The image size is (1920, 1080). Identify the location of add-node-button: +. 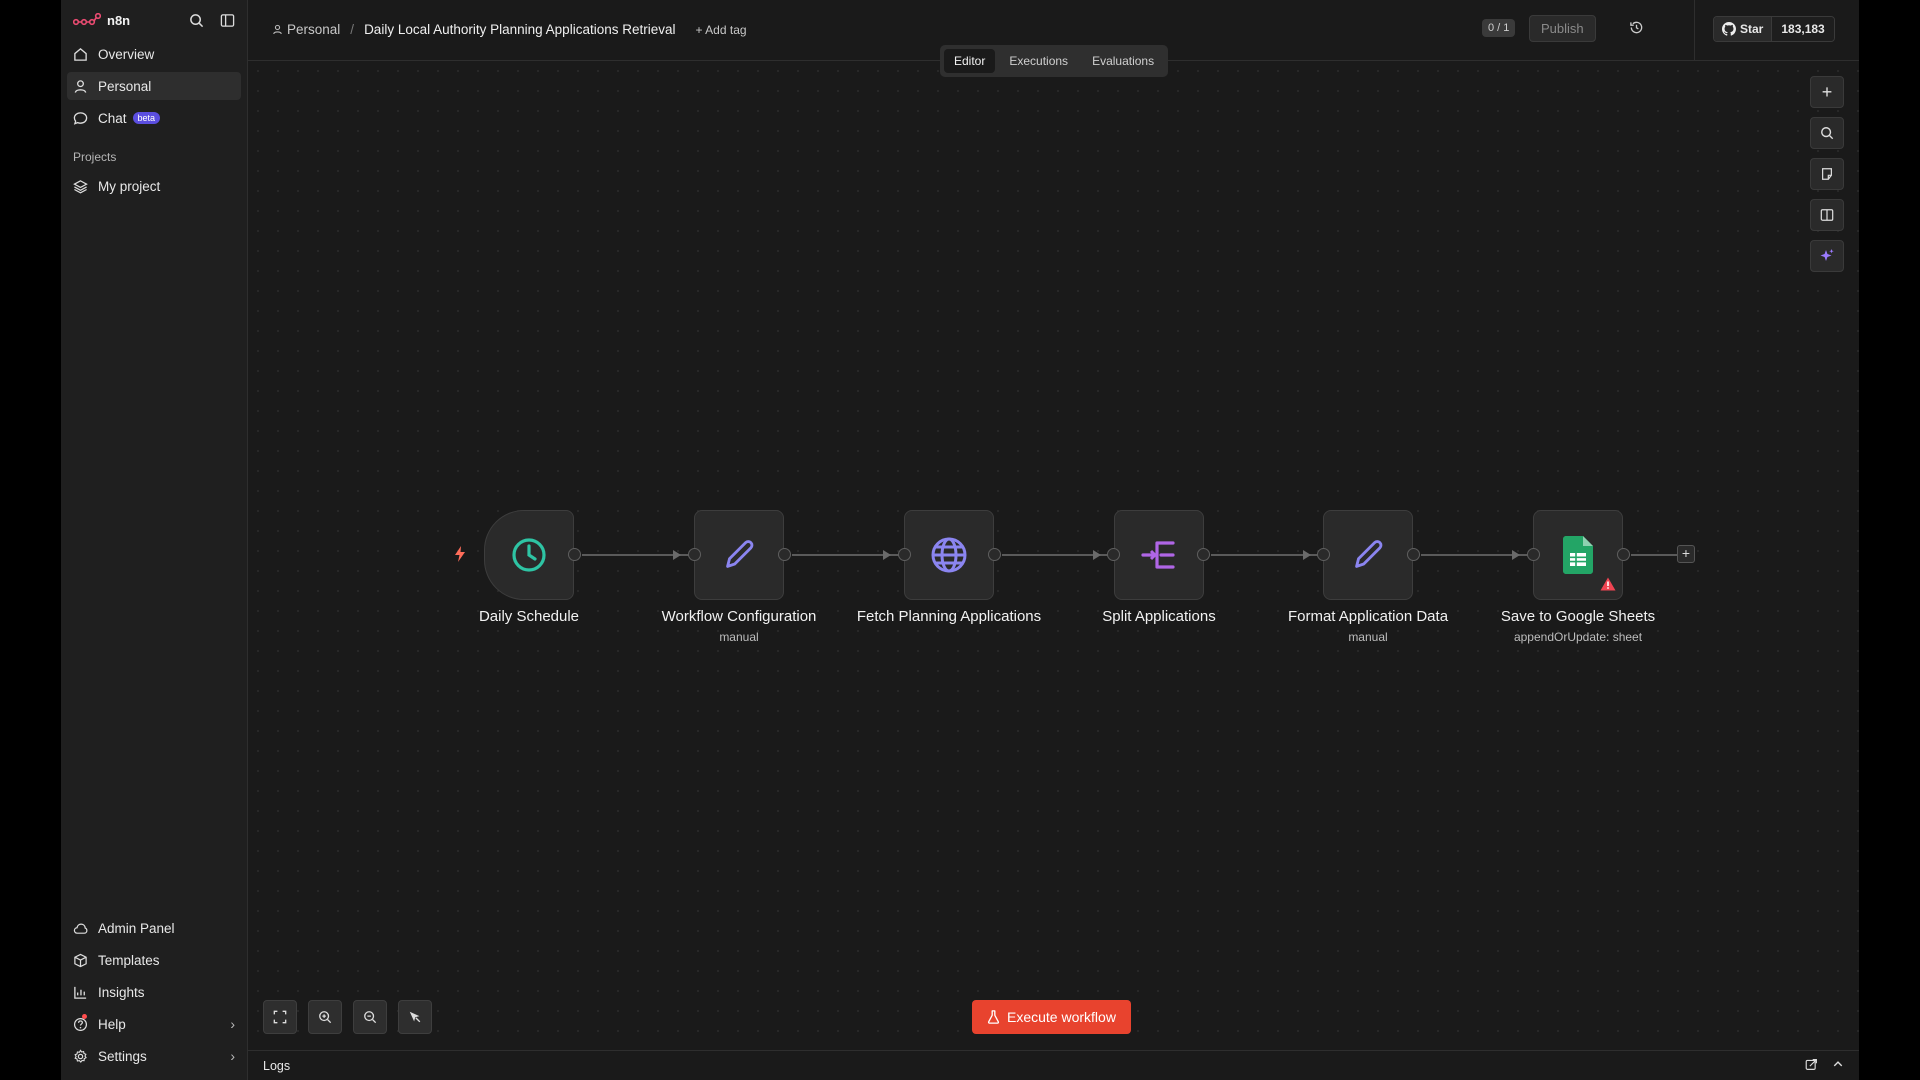
(1827, 92).